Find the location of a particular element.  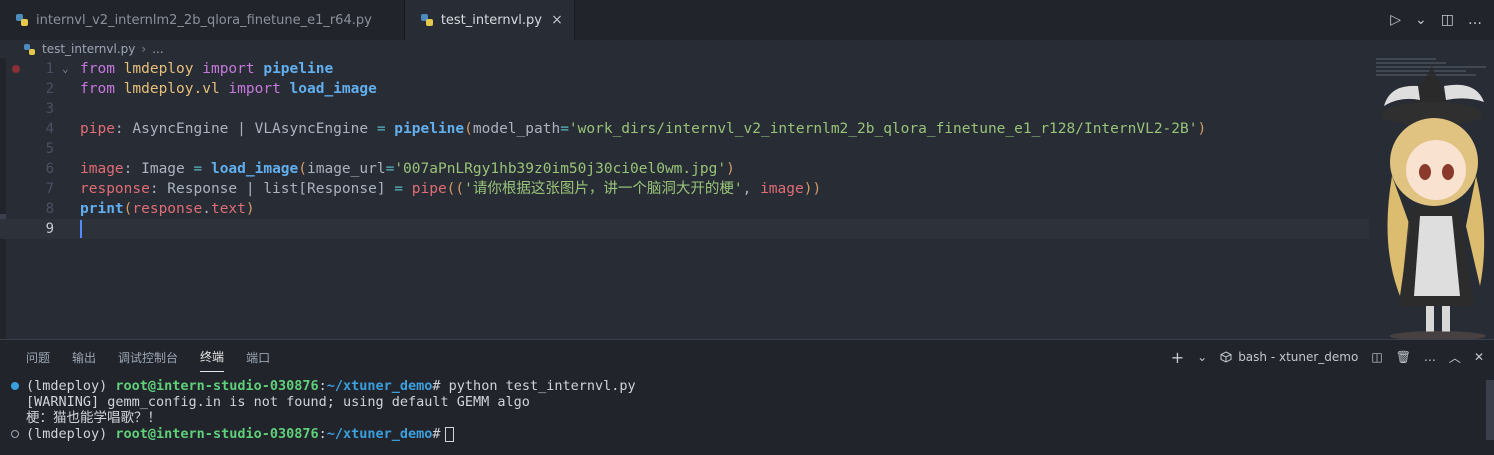

panel-tab-output: 输出 is located at coordinates (84, 357).